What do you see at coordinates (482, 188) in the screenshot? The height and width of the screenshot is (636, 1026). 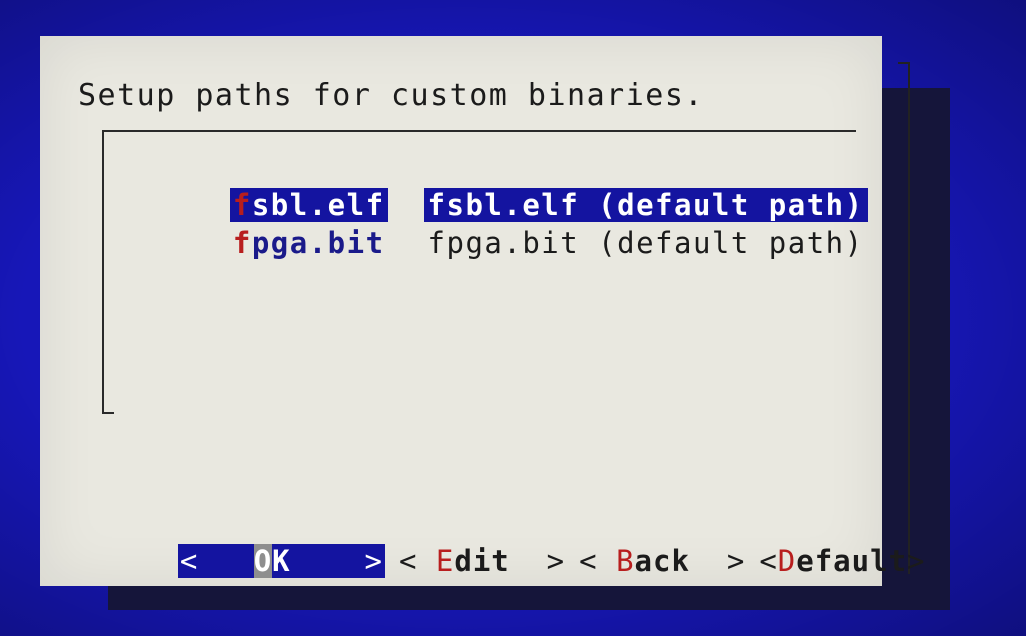 I see `list-item-fsbl: fsbl.elf fsbl.elf (default path)` at bounding box center [482, 188].